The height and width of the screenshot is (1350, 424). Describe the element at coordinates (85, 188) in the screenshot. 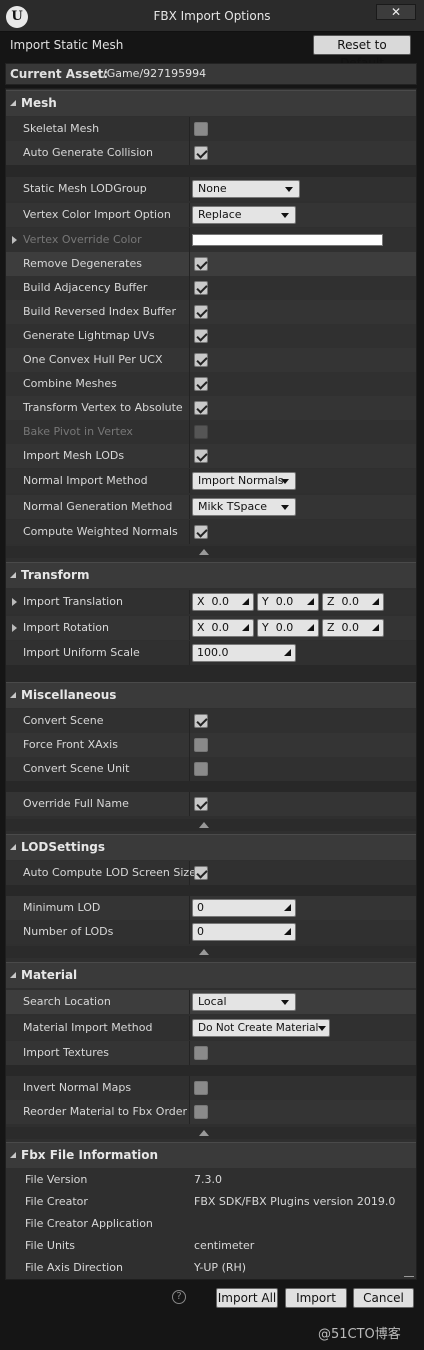

I see `property-label: Static Mesh LODGroup` at that location.